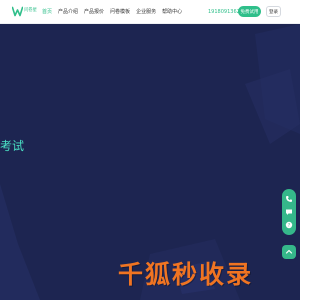 Image resolution: width=320 pixels, height=300 pixels. I want to click on nav-item-help: 帮助中心, so click(172, 12).